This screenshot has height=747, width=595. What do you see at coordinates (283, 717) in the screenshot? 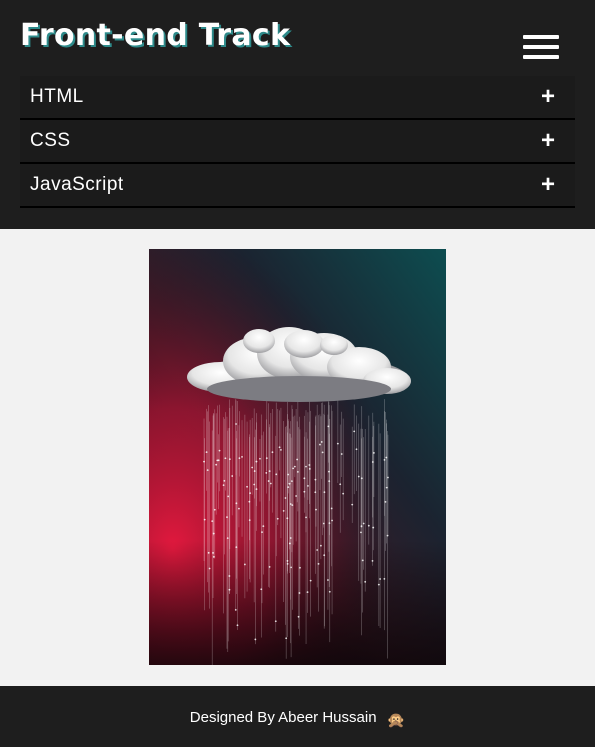
I see `footer-text: Designed By Abeer Hussain` at bounding box center [283, 717].